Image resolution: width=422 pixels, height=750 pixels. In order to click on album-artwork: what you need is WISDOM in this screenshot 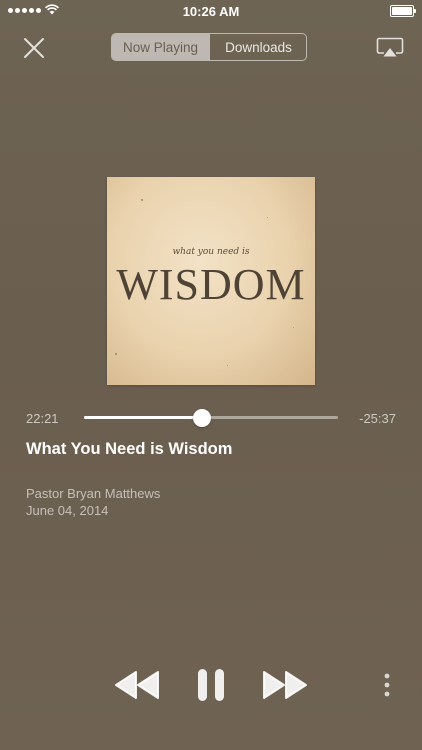, I will do `click(211, 281)`.